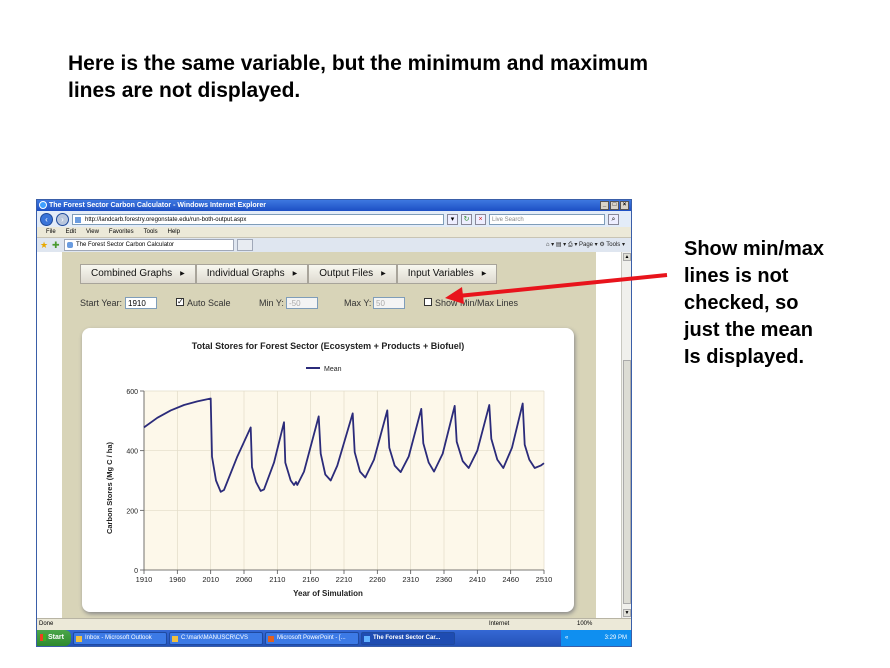  Describe the element at coordinates (330, 304) in the screenshot. I see `chart-controls: Start Year: ✓ Auto Scale Min Y: Max Y` at that location.